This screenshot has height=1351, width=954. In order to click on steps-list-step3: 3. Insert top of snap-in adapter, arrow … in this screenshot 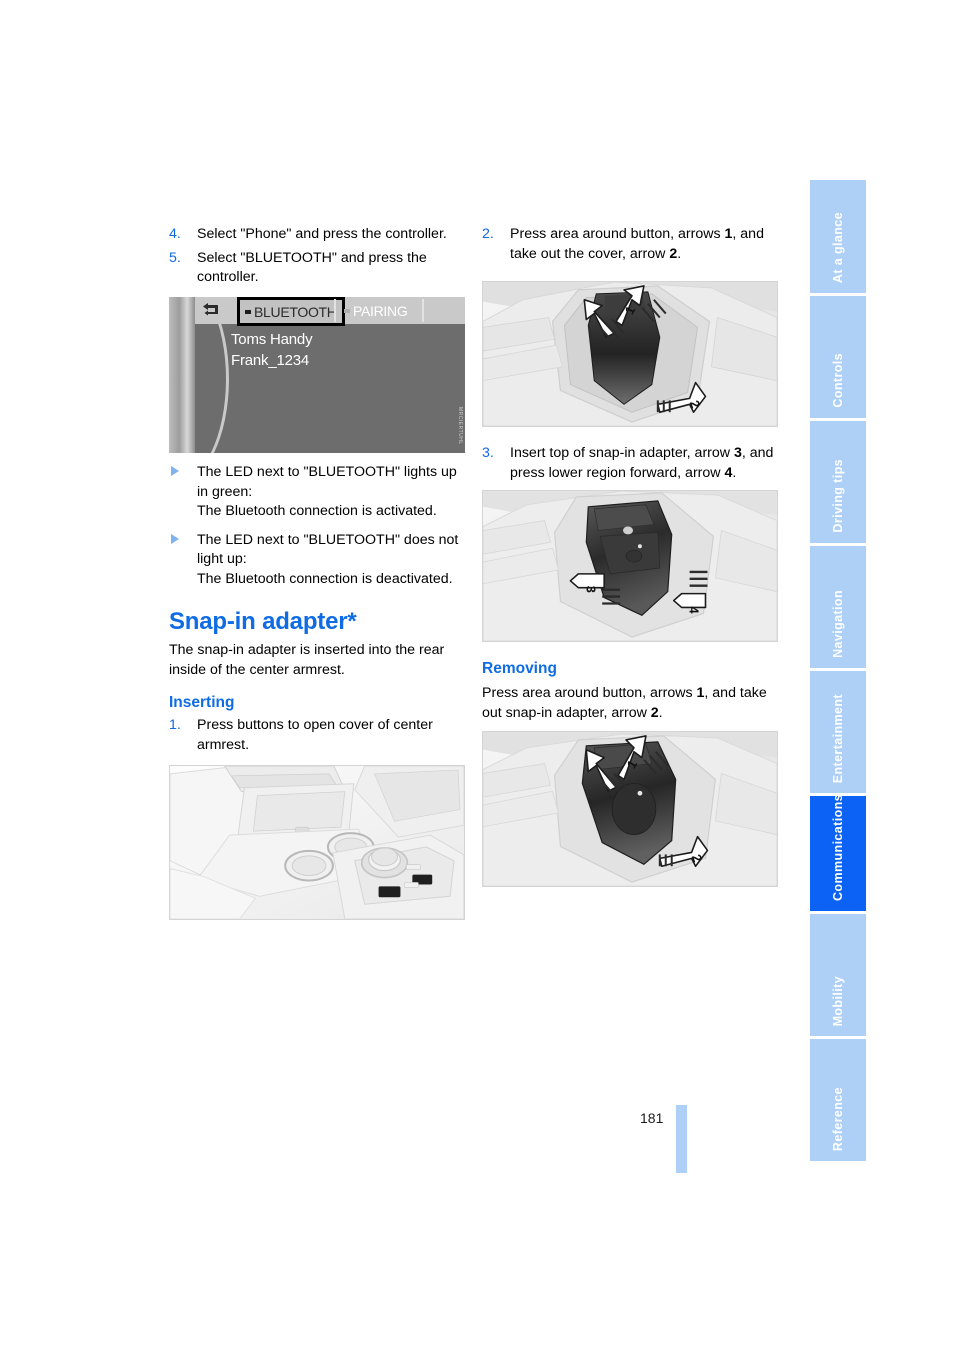, I will do `click(630, 465)`.